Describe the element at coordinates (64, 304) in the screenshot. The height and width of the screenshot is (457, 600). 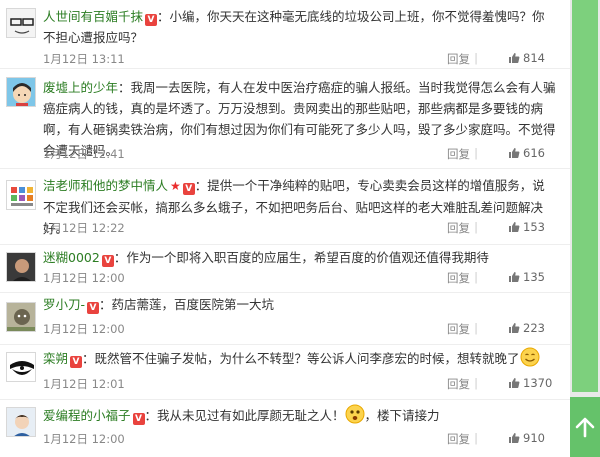
I see `comment-username: 罗小刀-` at that location.